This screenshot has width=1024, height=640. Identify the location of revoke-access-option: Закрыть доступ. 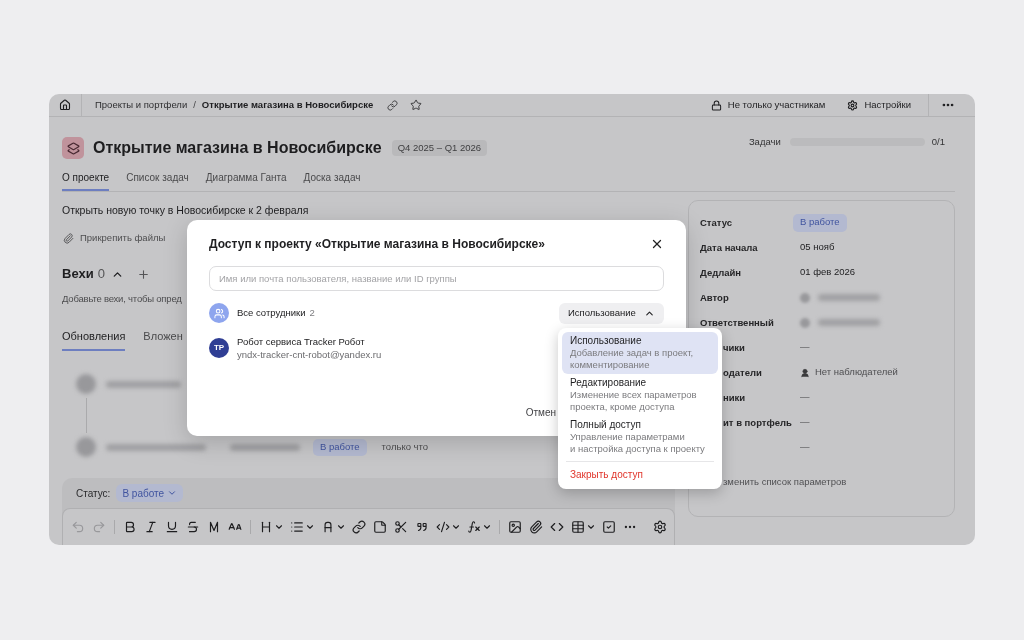
(640, 475).